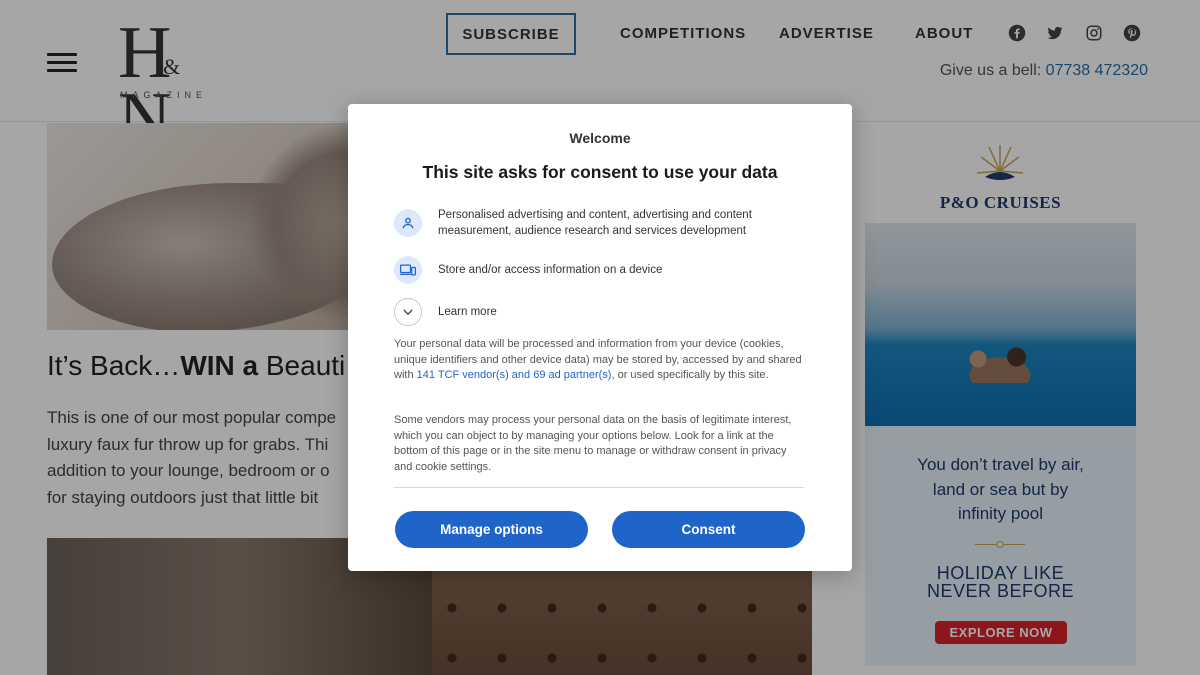 This screenshot has width=1200, height=675. What do you see at coordinates (514, 375) in the screenshot?
I see `vendors-link: 141 TCF vendor(s) and 69 ad partner(s)` at bounding box center [514, 375].